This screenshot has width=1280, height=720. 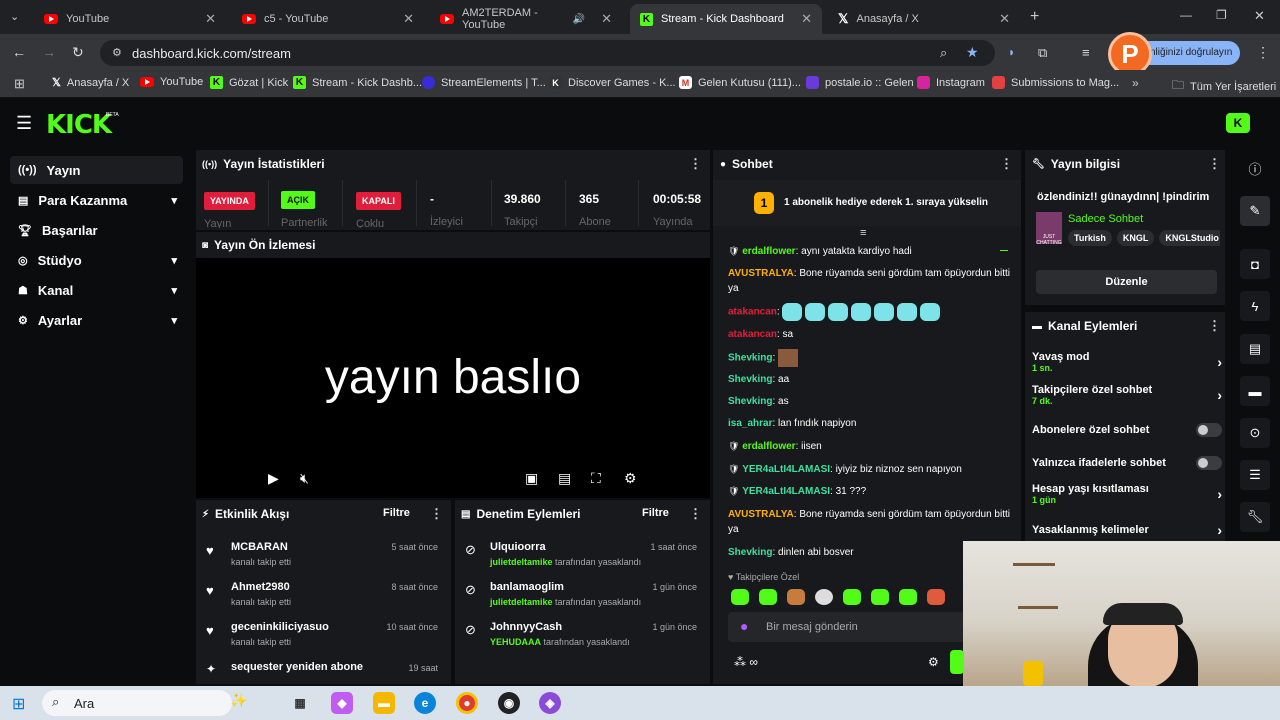 I want to click on info-icon: ⓘ, so click(x=1255, y=168).